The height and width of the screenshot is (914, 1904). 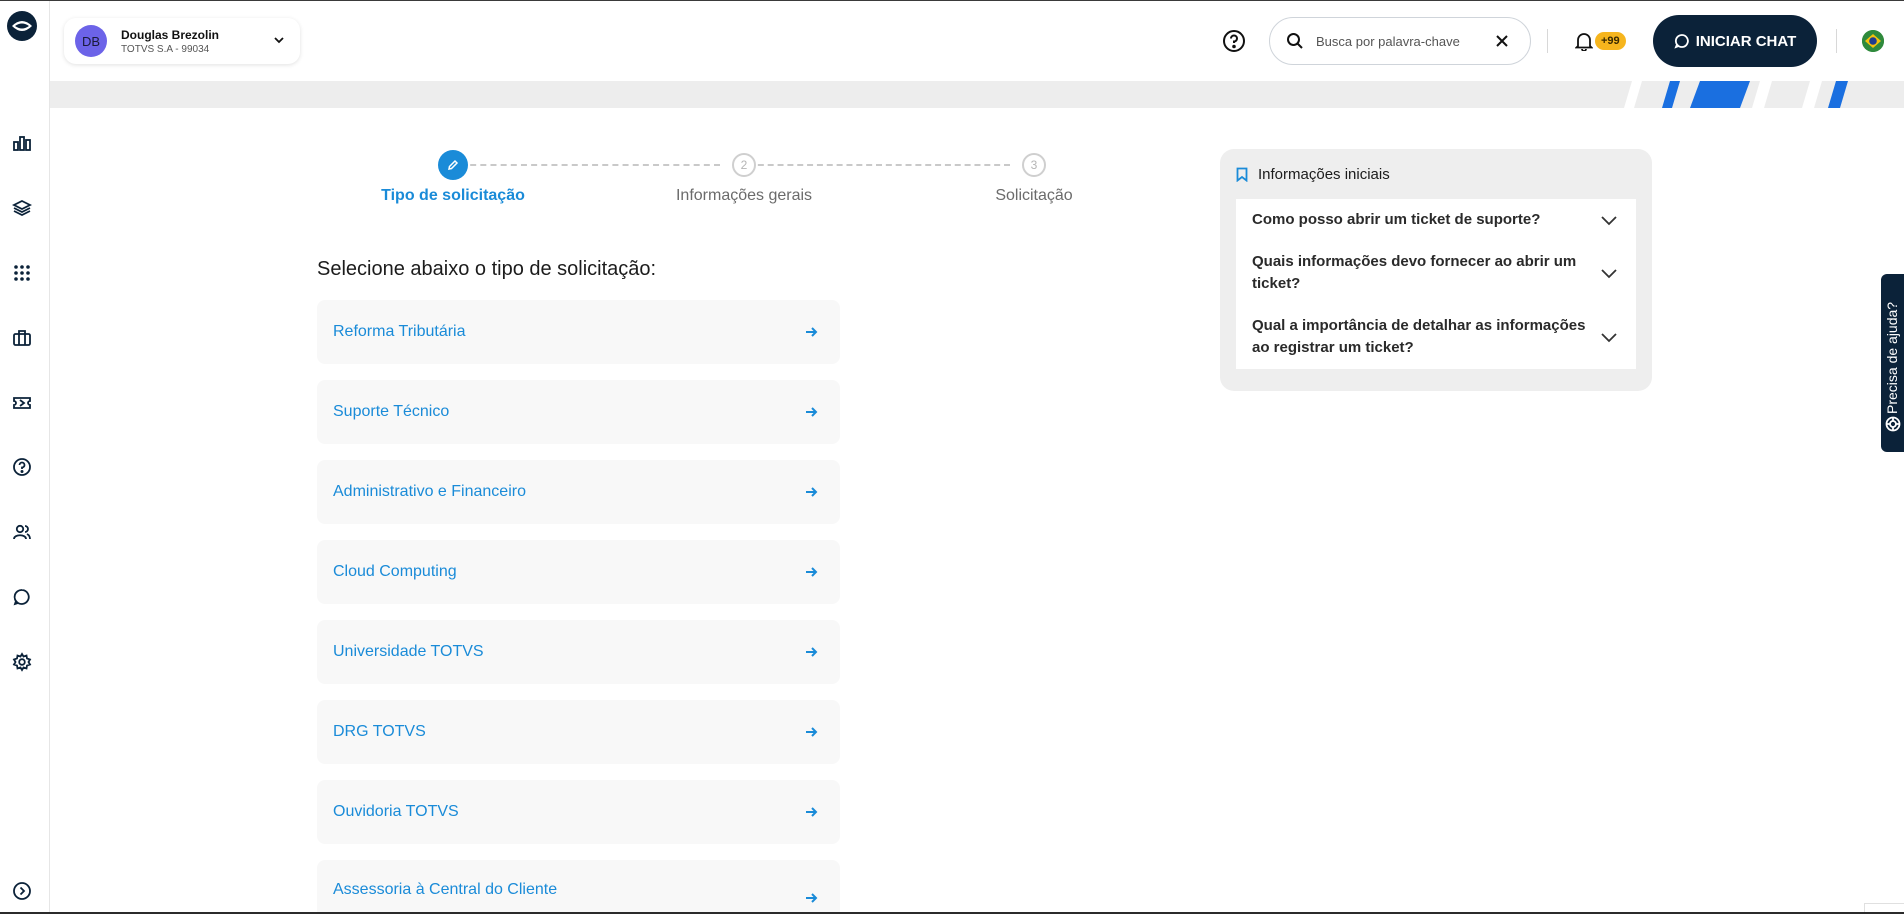 What do you see at coordinates (1034, 165) in the screenshot?
I see `step-3-dot: 3` at bounding box center [1034, 165].